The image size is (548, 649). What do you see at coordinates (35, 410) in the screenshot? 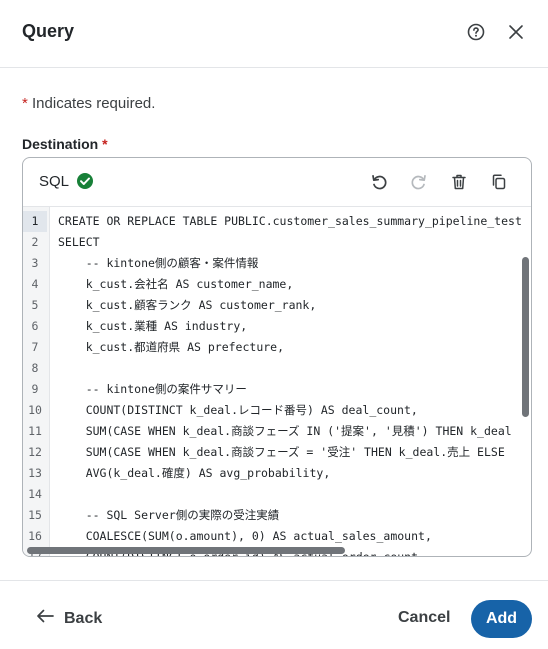
I see `line-number: 10` at bounding box center [35, 410].